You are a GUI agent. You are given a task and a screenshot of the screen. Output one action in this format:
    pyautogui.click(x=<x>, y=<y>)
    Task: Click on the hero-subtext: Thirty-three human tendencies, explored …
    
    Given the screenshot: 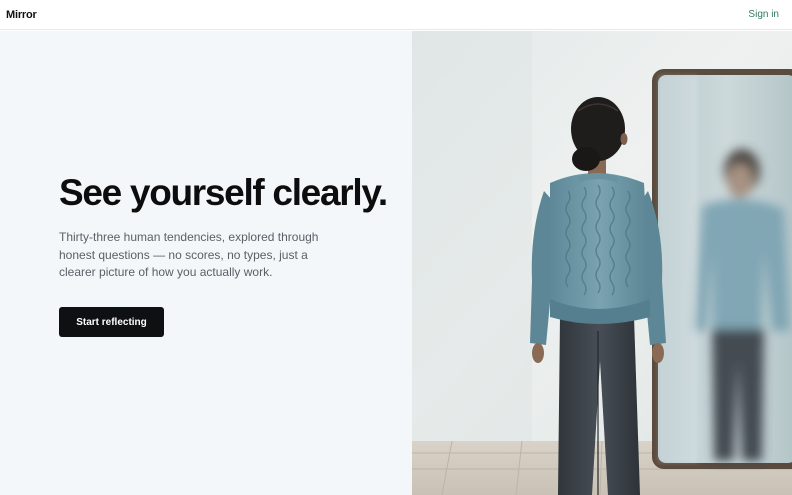 What is the action you would take?
    pyautogui.click(x=189, y=254)
    